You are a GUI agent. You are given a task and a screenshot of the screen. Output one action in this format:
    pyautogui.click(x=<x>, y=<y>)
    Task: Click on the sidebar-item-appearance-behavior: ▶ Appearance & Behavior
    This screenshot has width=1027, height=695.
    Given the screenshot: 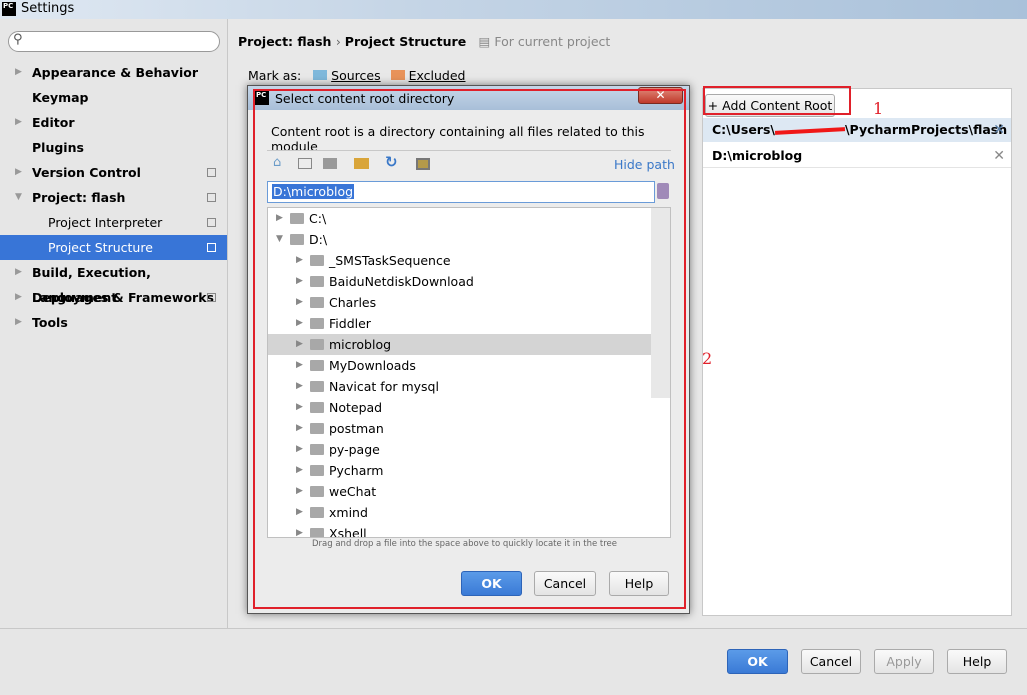 What is the action you would take?
    pyautogui.click(x=113, y=72)
    